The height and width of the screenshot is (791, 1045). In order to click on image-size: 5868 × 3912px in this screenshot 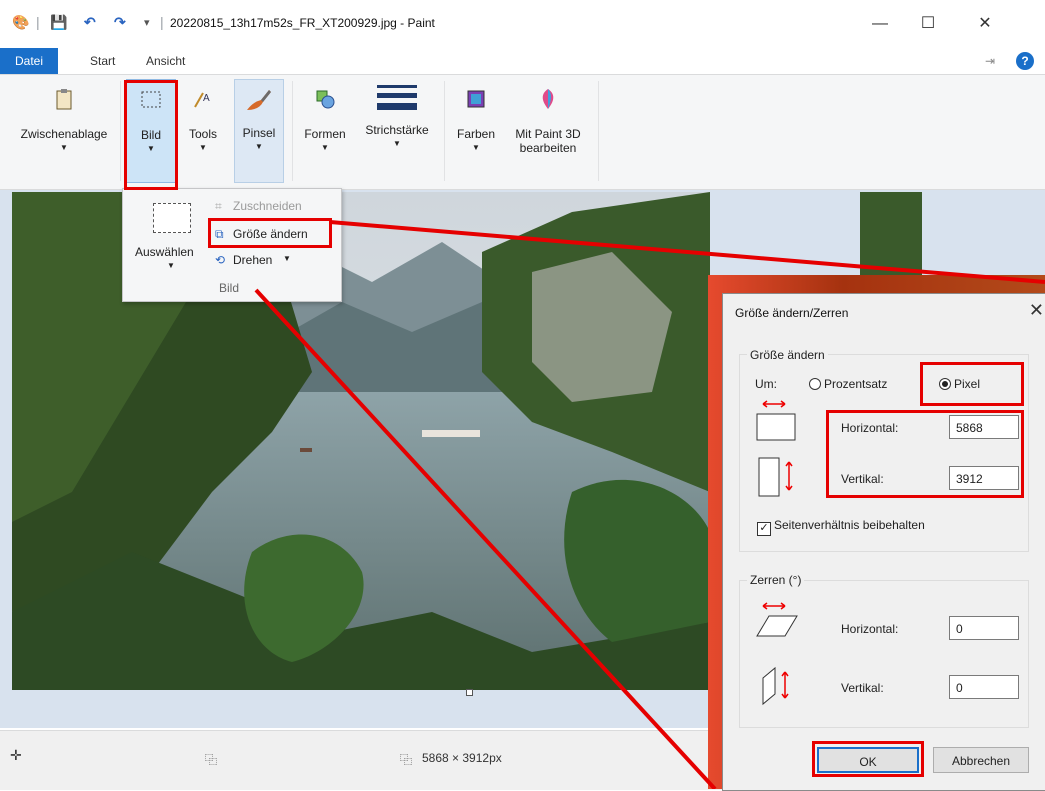, I will do `click(462, 758)`.